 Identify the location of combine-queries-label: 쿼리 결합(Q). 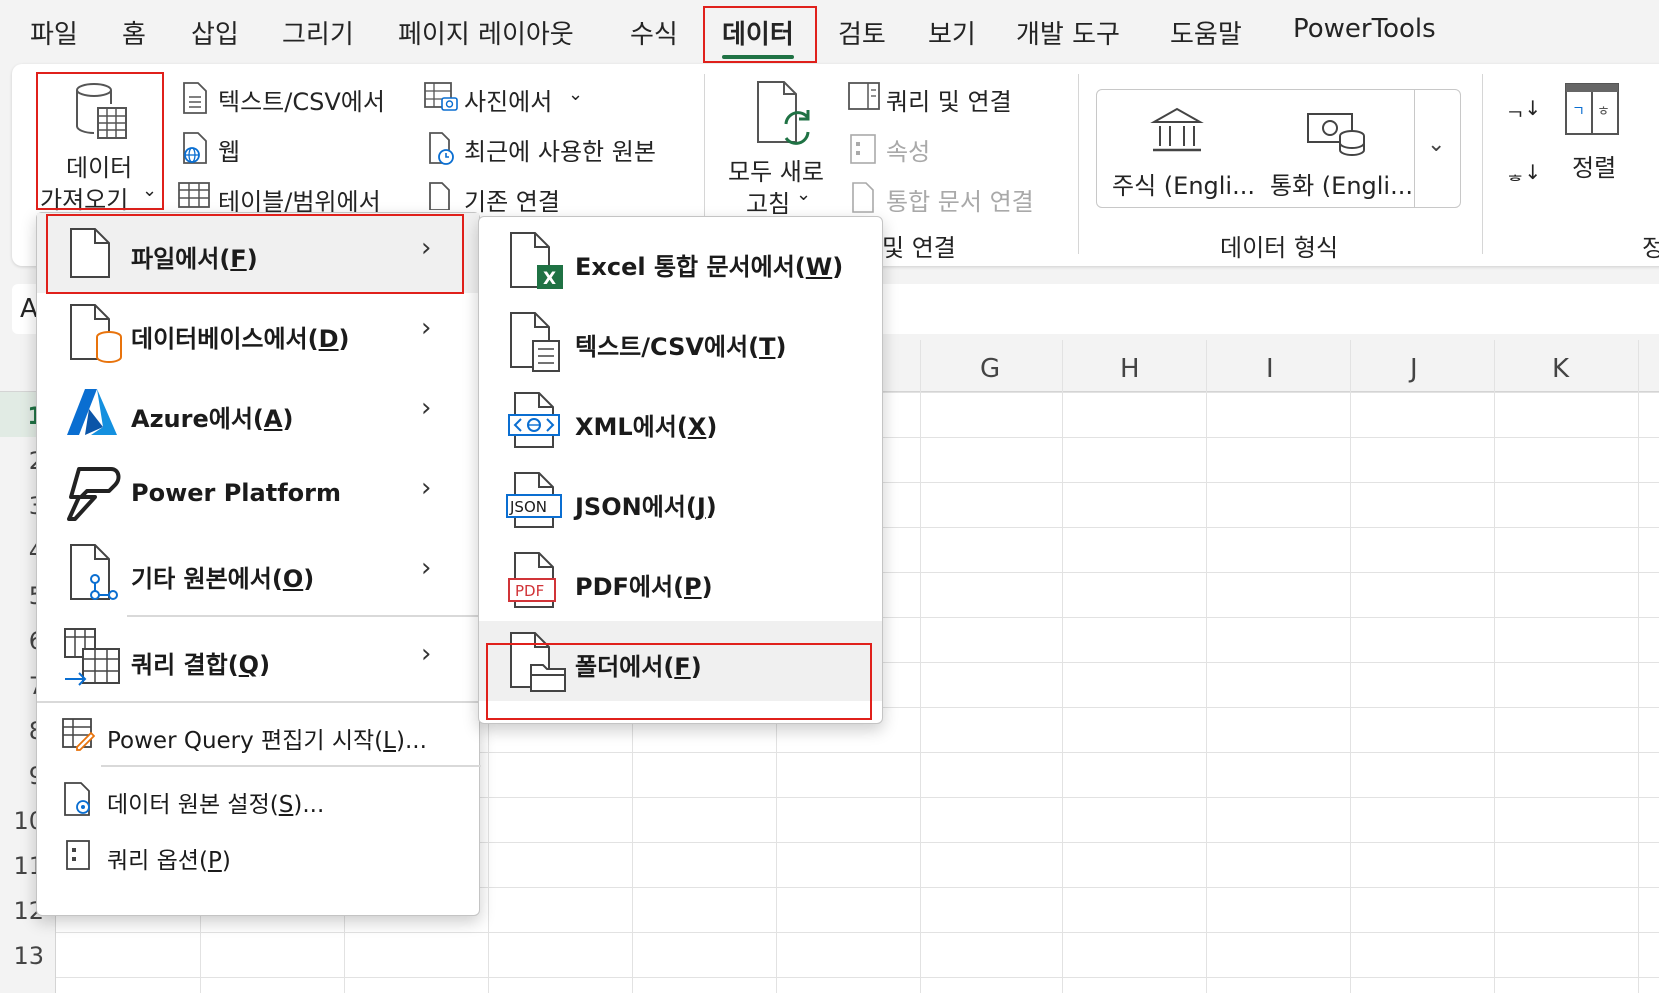
(201, 665).